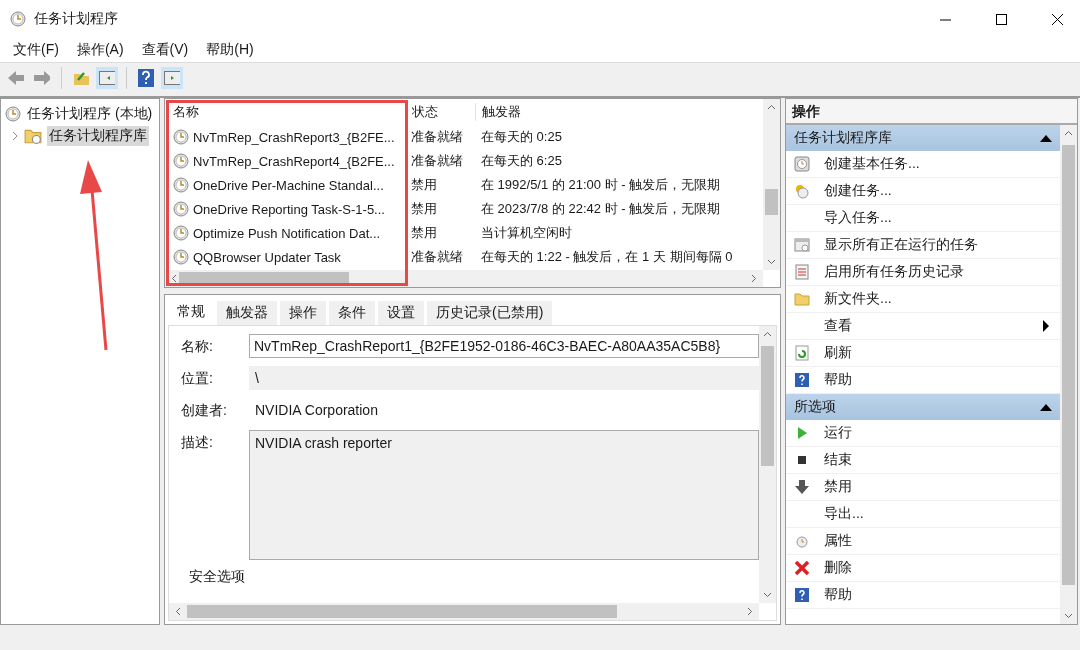  I want to click on tab: 操作, so click(303, 313).